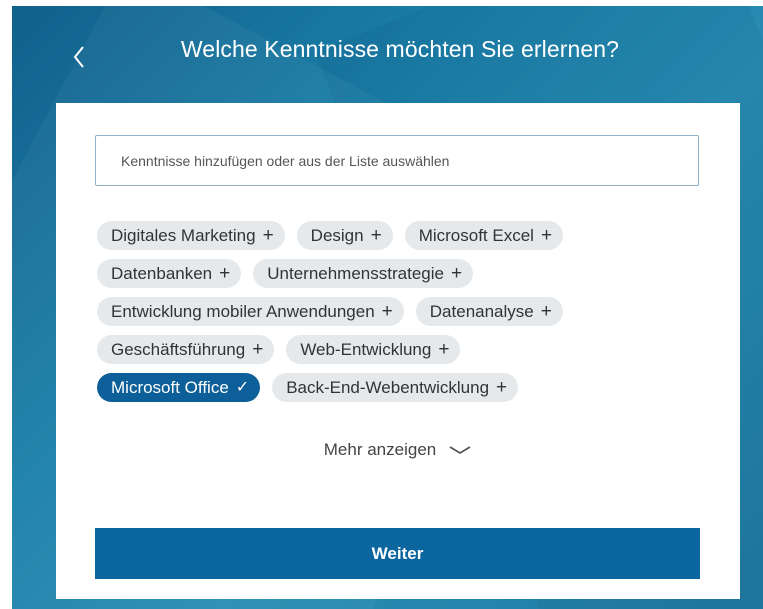 The image size is (763, 609). I want to click on skill-pill: Back-End-Webentwicklung +, so click(395, 387).